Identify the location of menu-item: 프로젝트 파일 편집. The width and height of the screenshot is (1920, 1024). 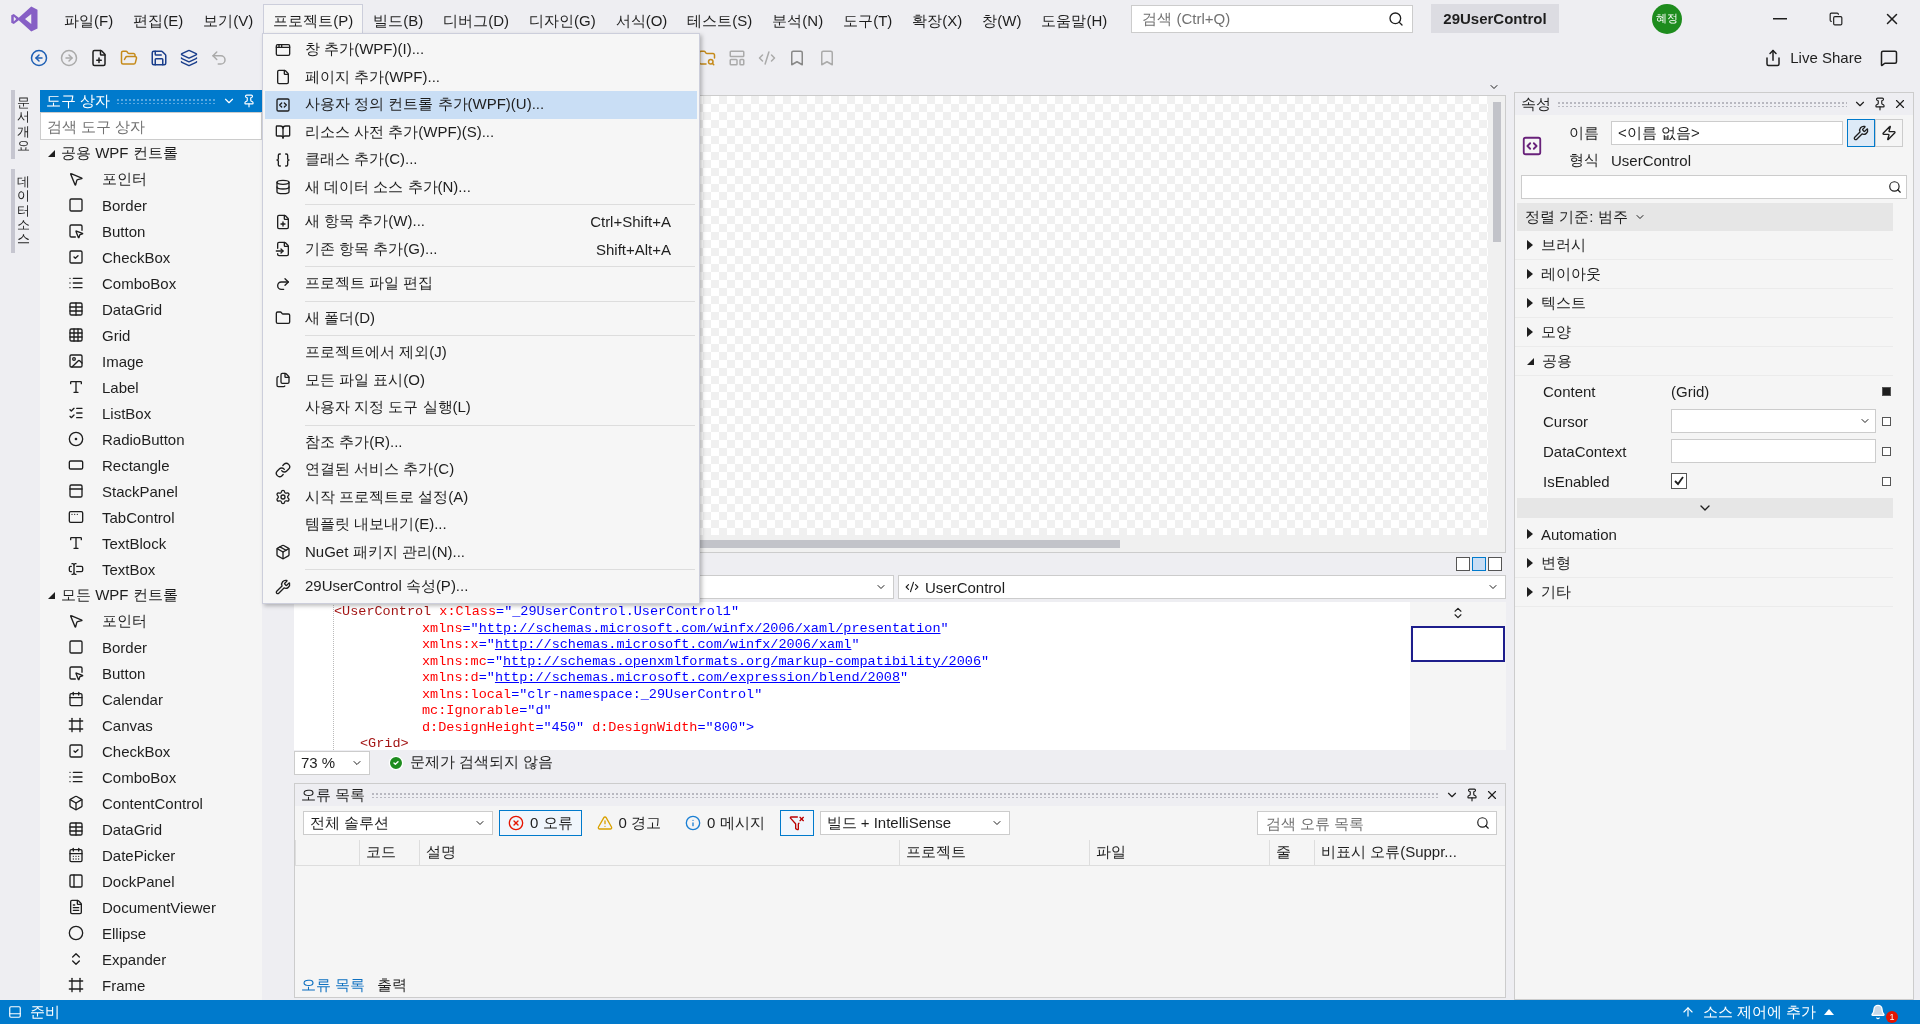
(481, 284).